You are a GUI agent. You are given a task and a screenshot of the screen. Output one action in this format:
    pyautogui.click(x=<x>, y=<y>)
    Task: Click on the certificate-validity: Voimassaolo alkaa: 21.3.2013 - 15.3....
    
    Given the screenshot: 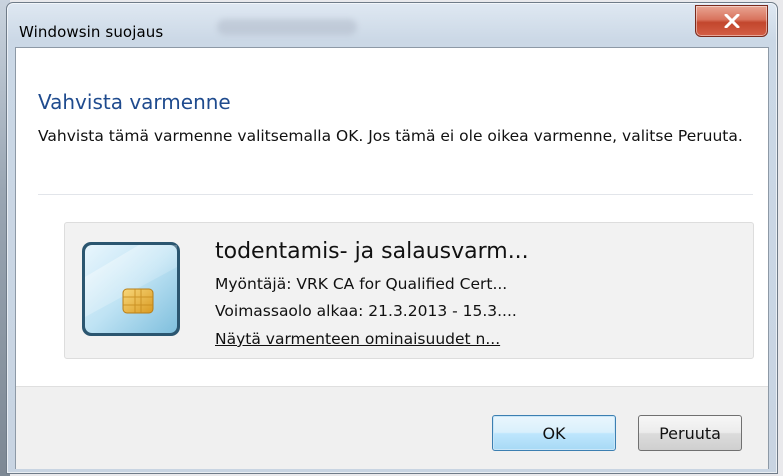 What is the action you would take?
    pyautogui.click(x=366, y=311)
    